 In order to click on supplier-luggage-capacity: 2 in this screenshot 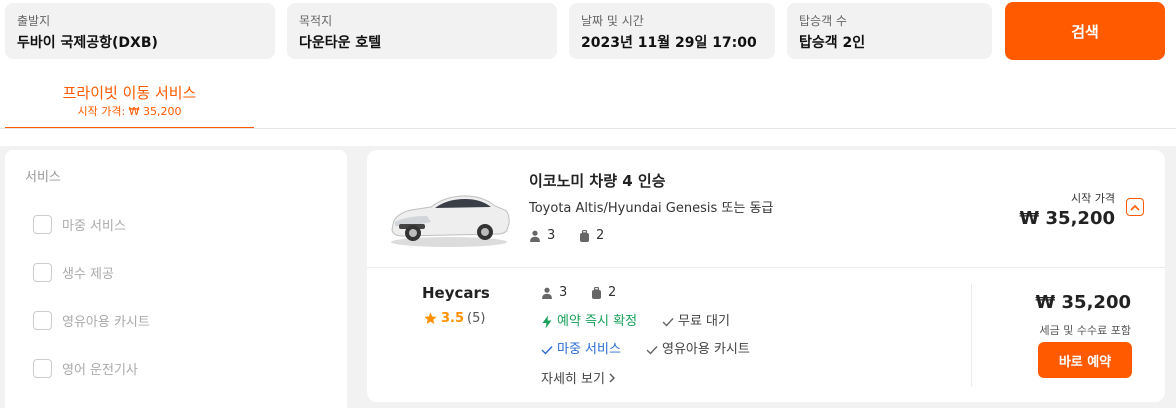, I will do `click(603, 292)`.